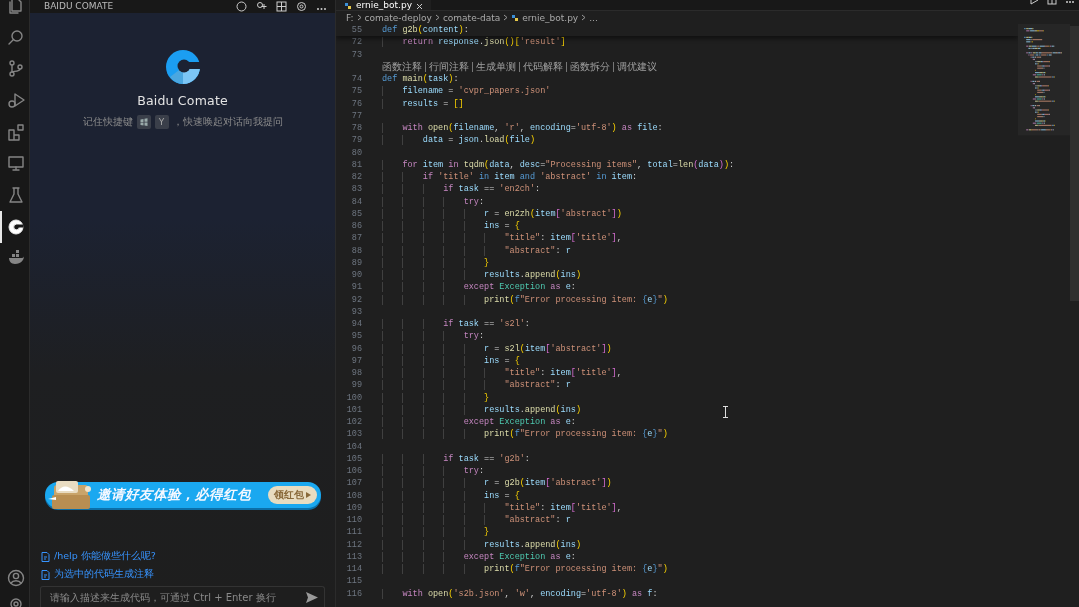  What do you see at coordinates (241, 6) in the screenshot?
I see `info-icon` at bounding box center [241, 6].